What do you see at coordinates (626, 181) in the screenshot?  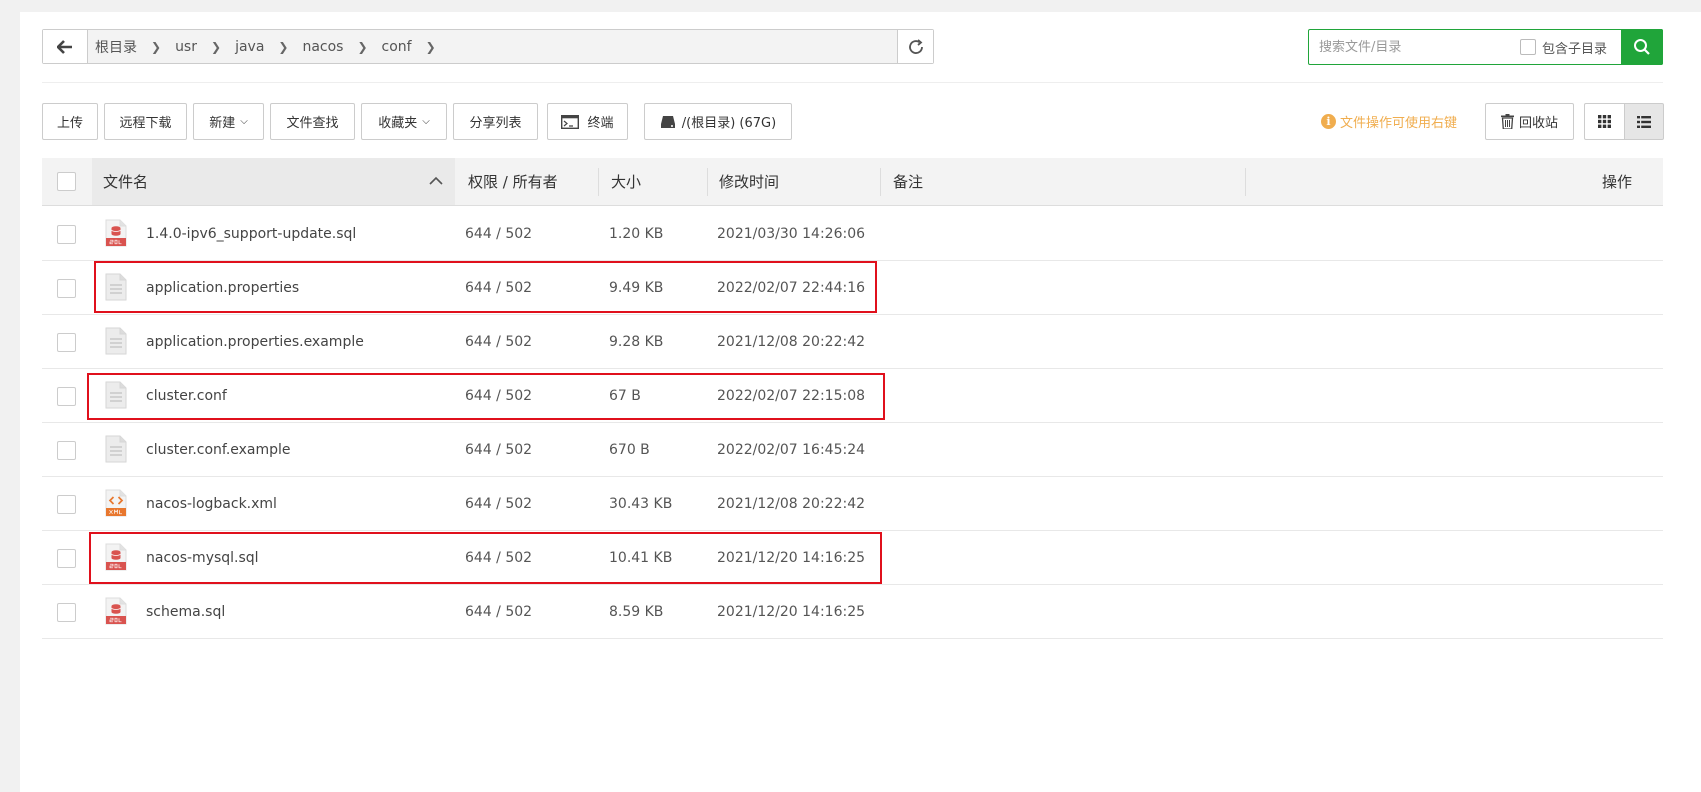 I see `size-column-header: 大小` at bounding box center [626, 181].